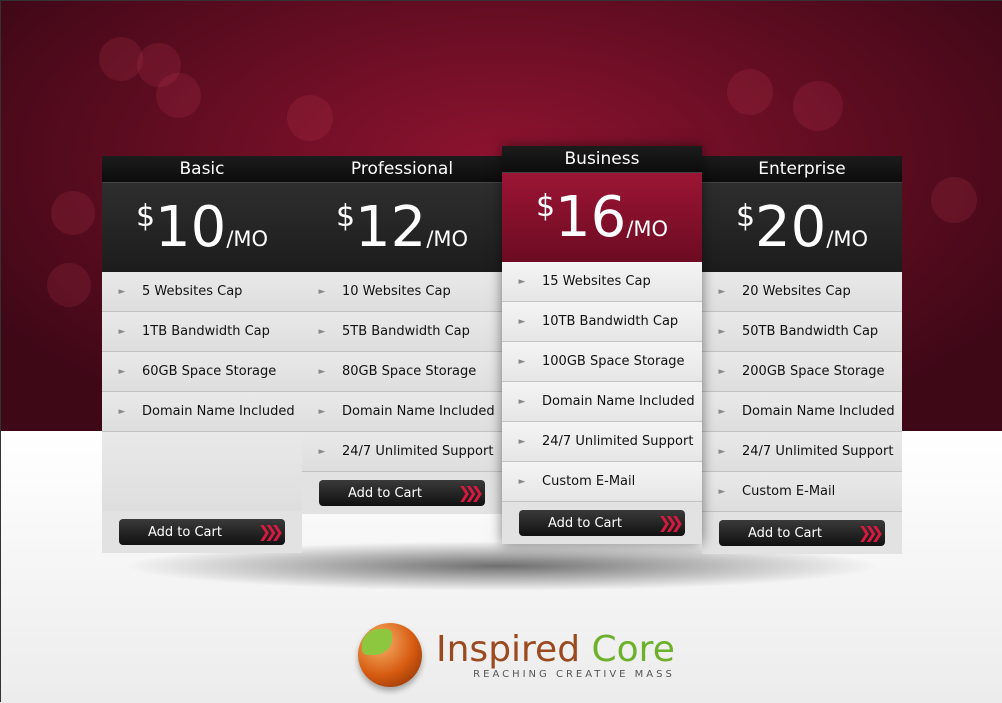 The height and width of the screenshot is (703, 1002). I want to click on feature-row-empty, so click(202, 471).